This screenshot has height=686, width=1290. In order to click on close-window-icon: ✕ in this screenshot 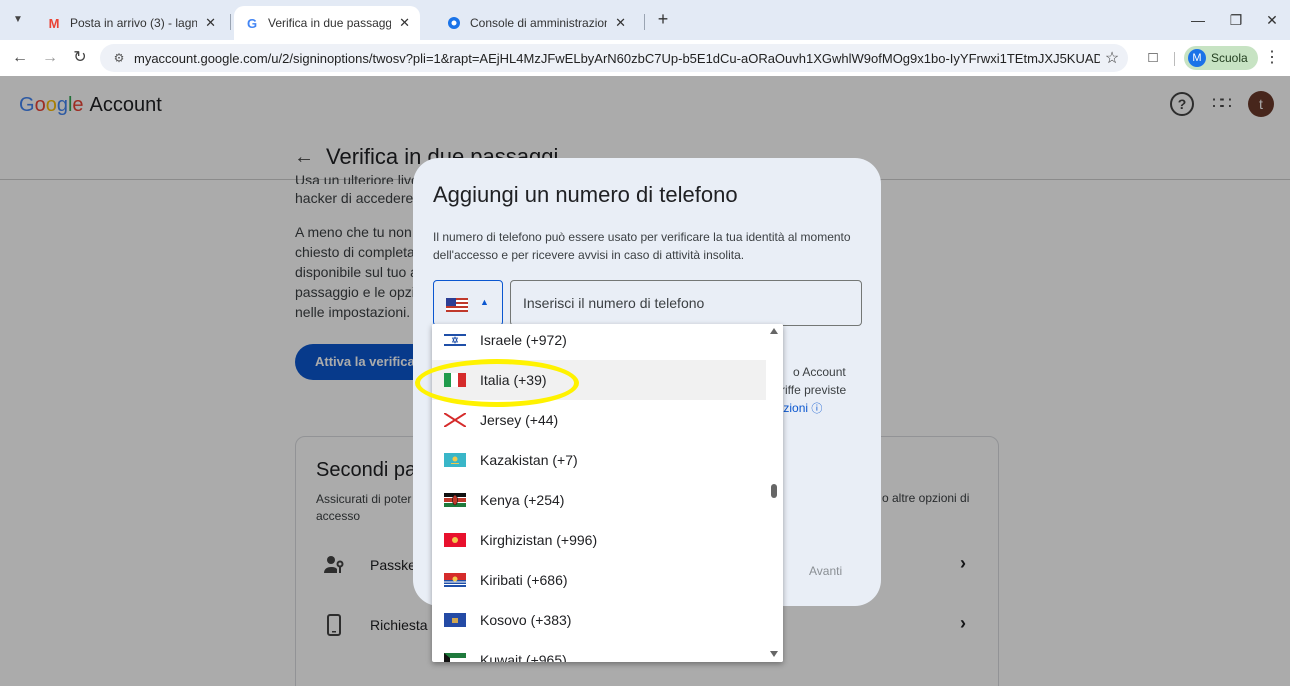, I will do `click(1271, 20)`.